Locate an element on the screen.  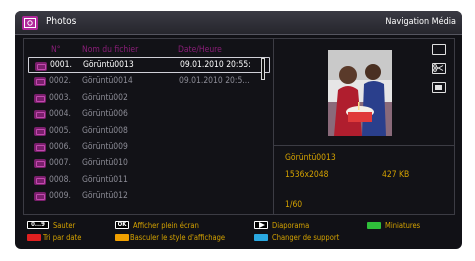
numbers-key: 0...9 is located at coordinates (38, 225).